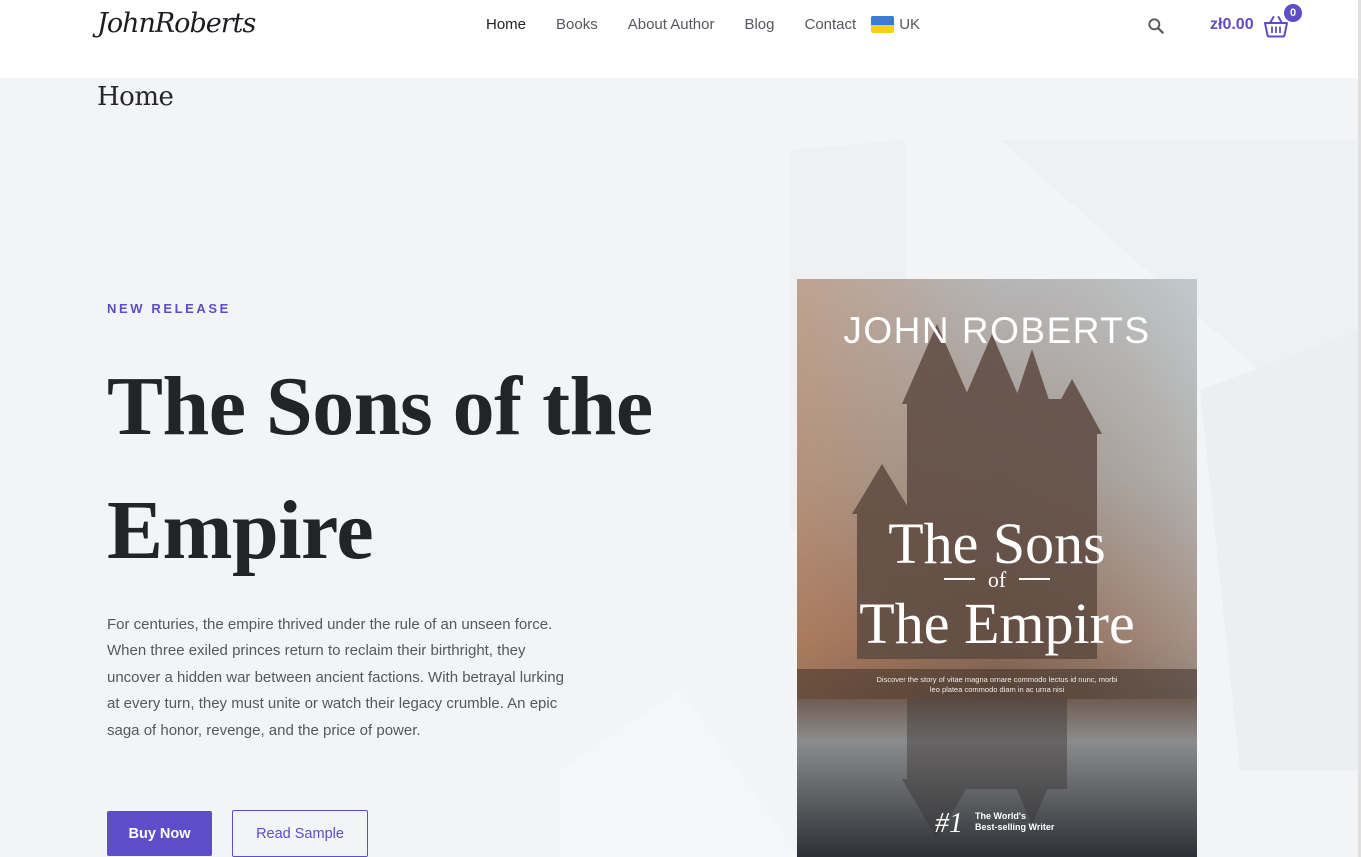 The height and width of the screenshot is (857, 1361). What do you see at coordinates (671, 24) in the screenshot?
I see `nav-item-about-author: About Author` at bounding box center [671, 24].